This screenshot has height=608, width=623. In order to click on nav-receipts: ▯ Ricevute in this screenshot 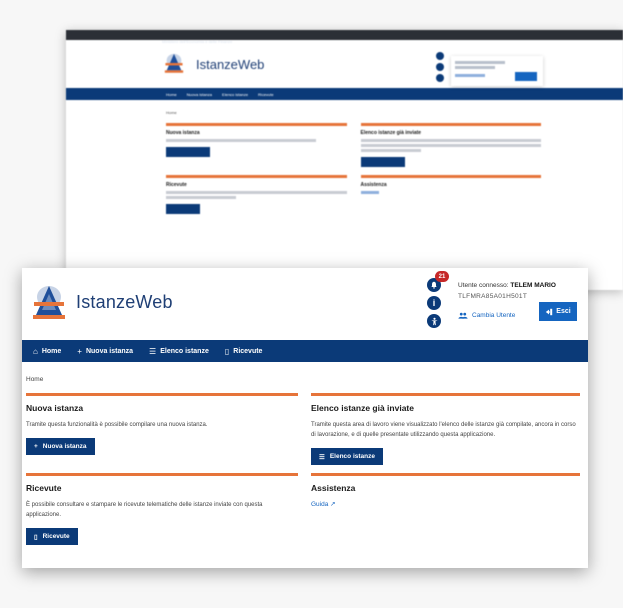, I will do `click(244, 351)`.